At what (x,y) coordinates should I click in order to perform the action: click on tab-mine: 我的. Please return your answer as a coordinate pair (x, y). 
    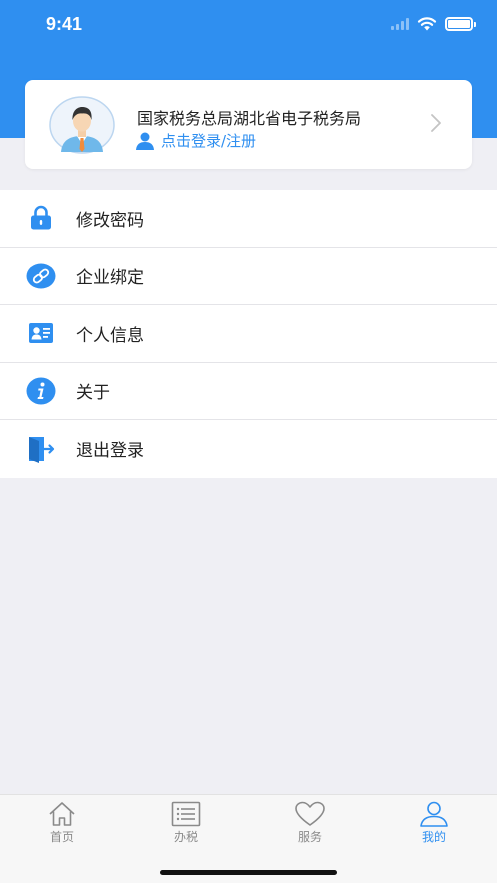
    Looking at the image, I should click on (434, 823).